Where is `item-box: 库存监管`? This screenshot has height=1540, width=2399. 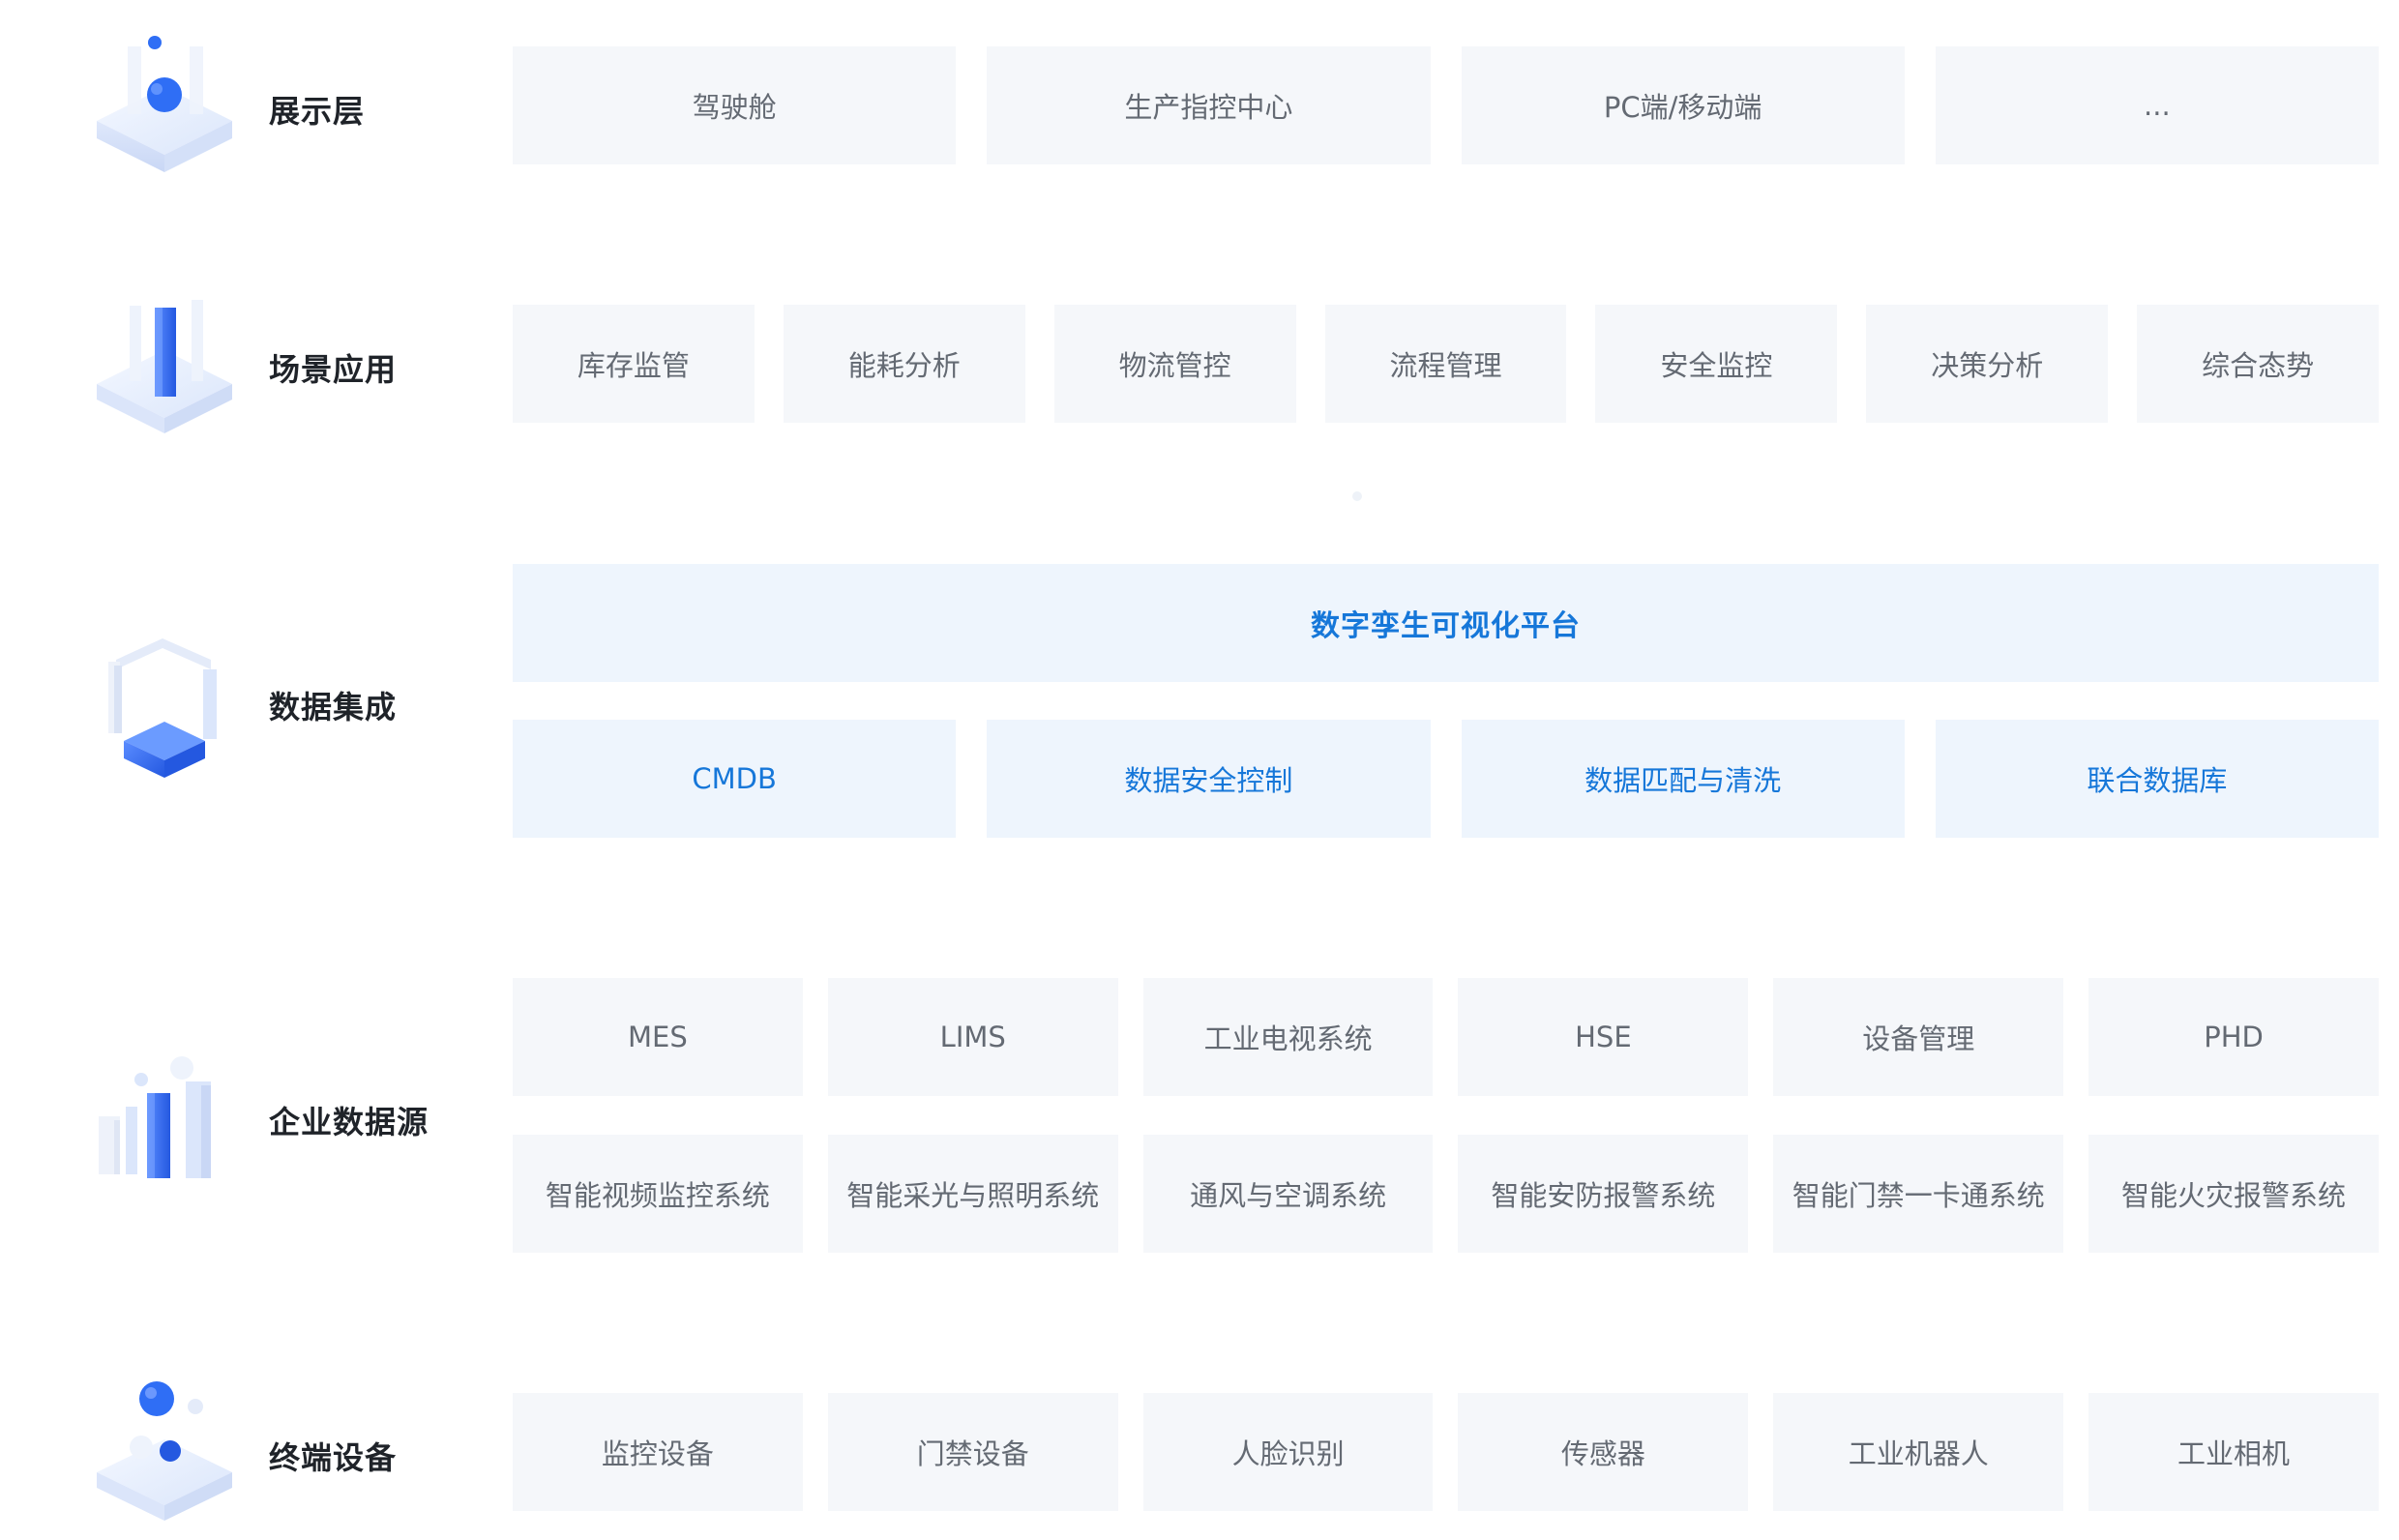 item-box: 库存监管 is located at coordinates (634, 364).